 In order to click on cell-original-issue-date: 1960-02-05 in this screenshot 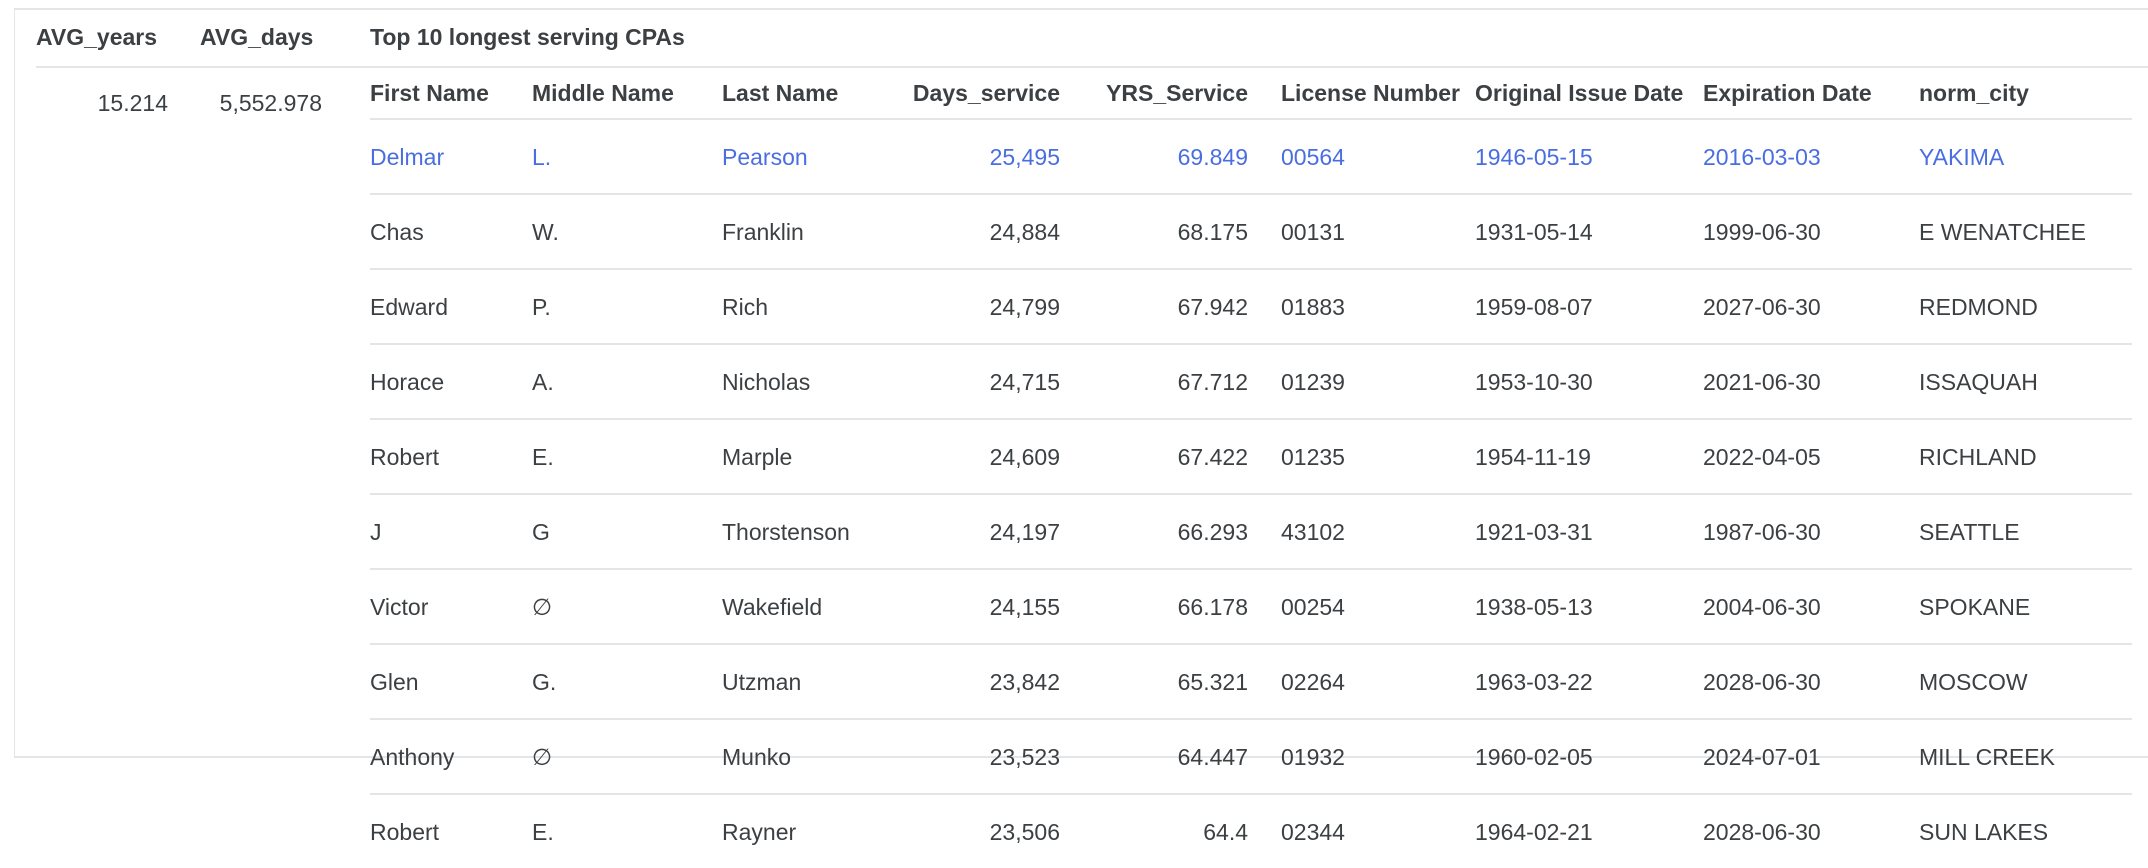, I will do `click(1589, 757)`.